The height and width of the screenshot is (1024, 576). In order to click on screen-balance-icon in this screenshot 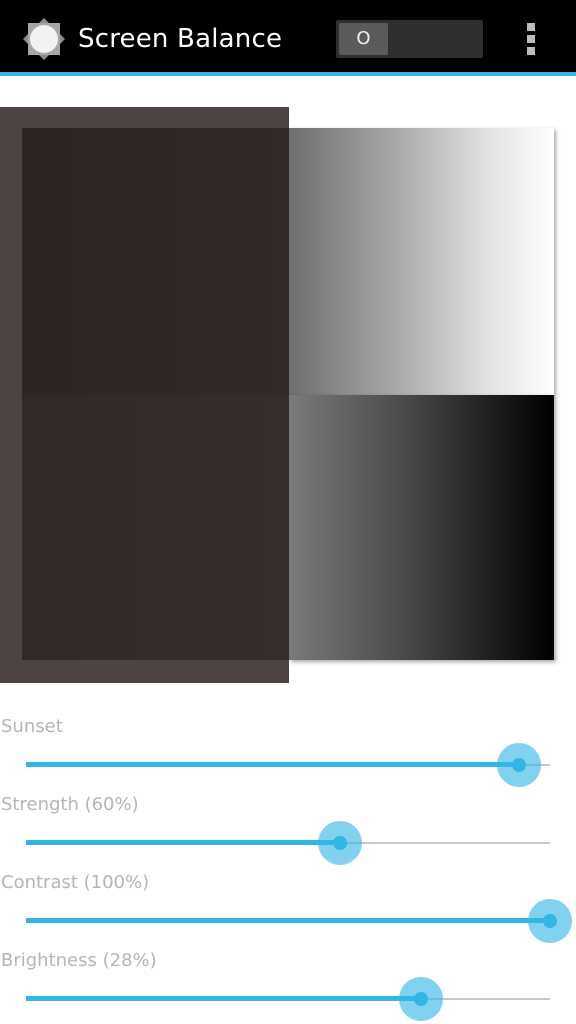, I will do `click(44, 39)`.